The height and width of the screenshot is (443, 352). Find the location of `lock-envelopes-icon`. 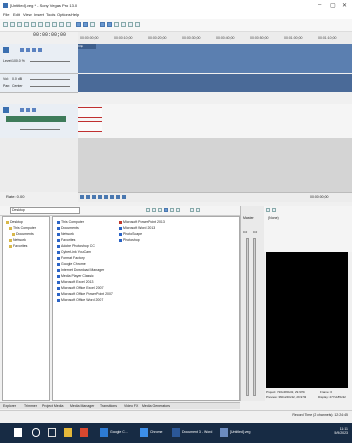

lock-envelopes-icon is located at coordinates (123, 24).